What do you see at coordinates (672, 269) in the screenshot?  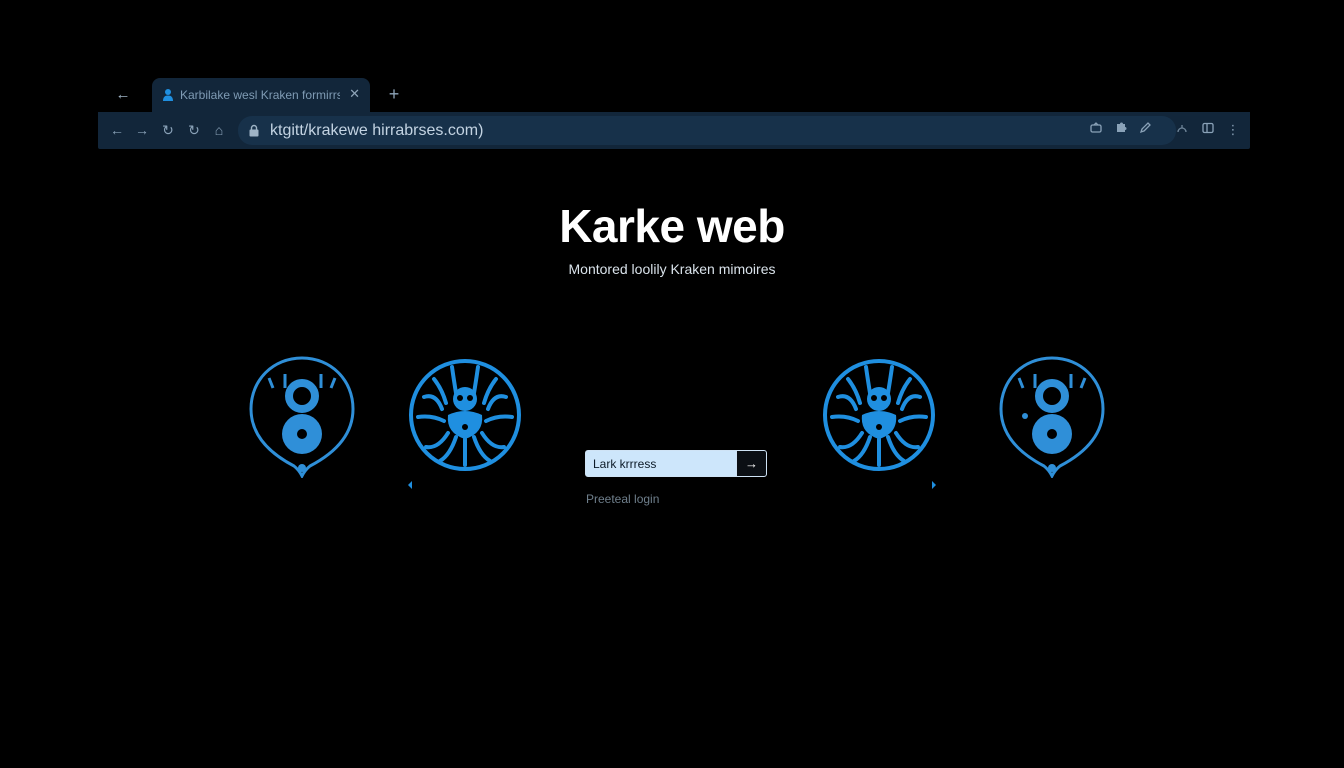 I see `page-subtitle: Montored loolily Kraken mimoires` at bounding box center [672, 269].